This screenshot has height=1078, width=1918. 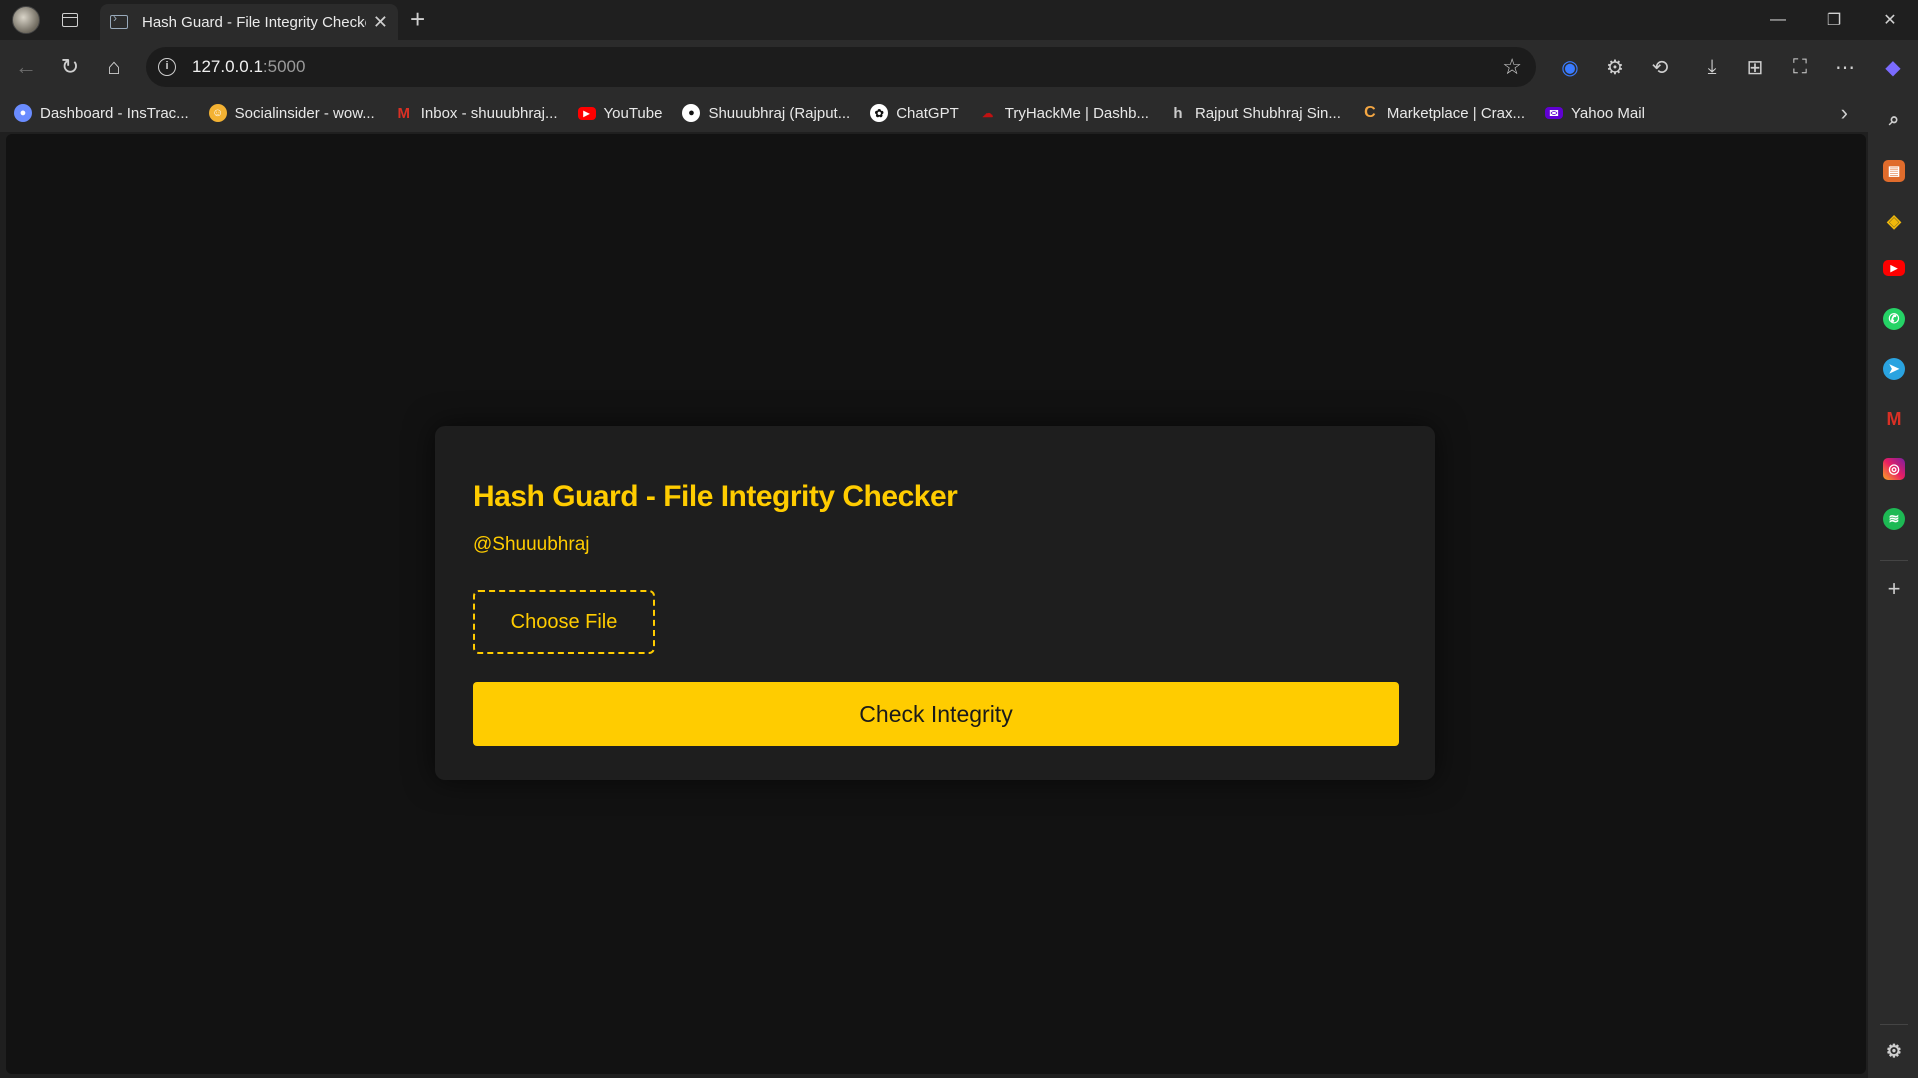 What do you see at coordinates (914, 113) in the screenshot?
I see `bookmark-item: ✿ ChatGPT` at bounding box center [914, 113].